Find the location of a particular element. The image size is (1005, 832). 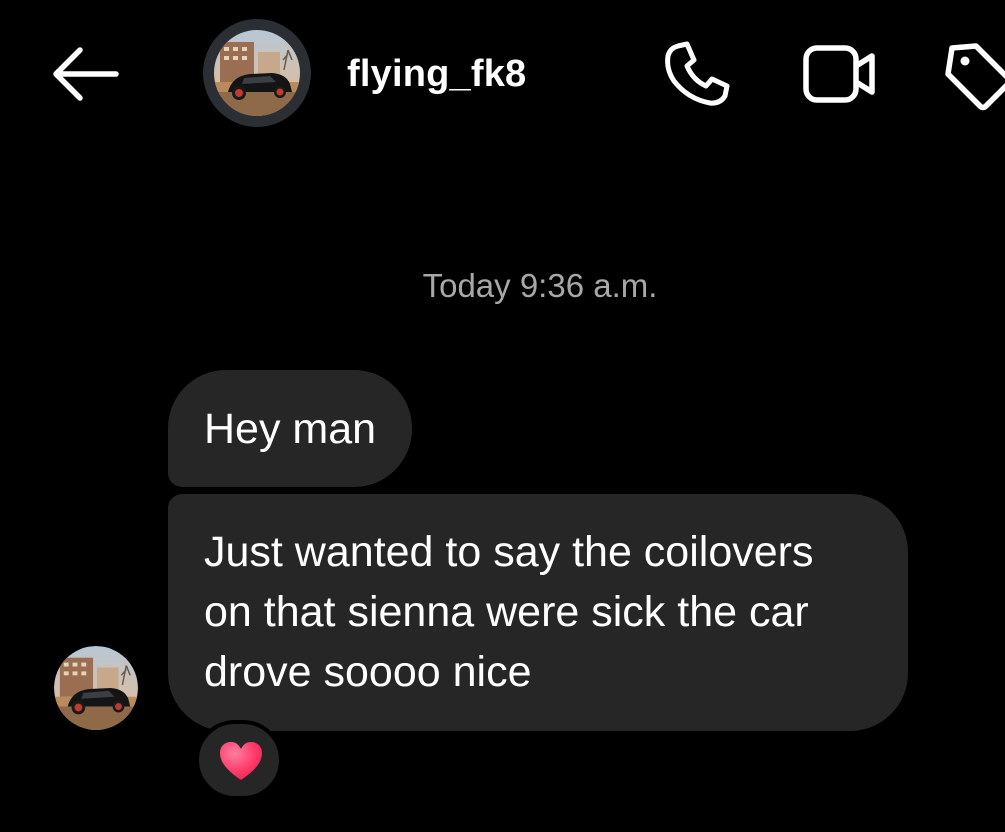

tag-button is located at coordinates (973, 74).